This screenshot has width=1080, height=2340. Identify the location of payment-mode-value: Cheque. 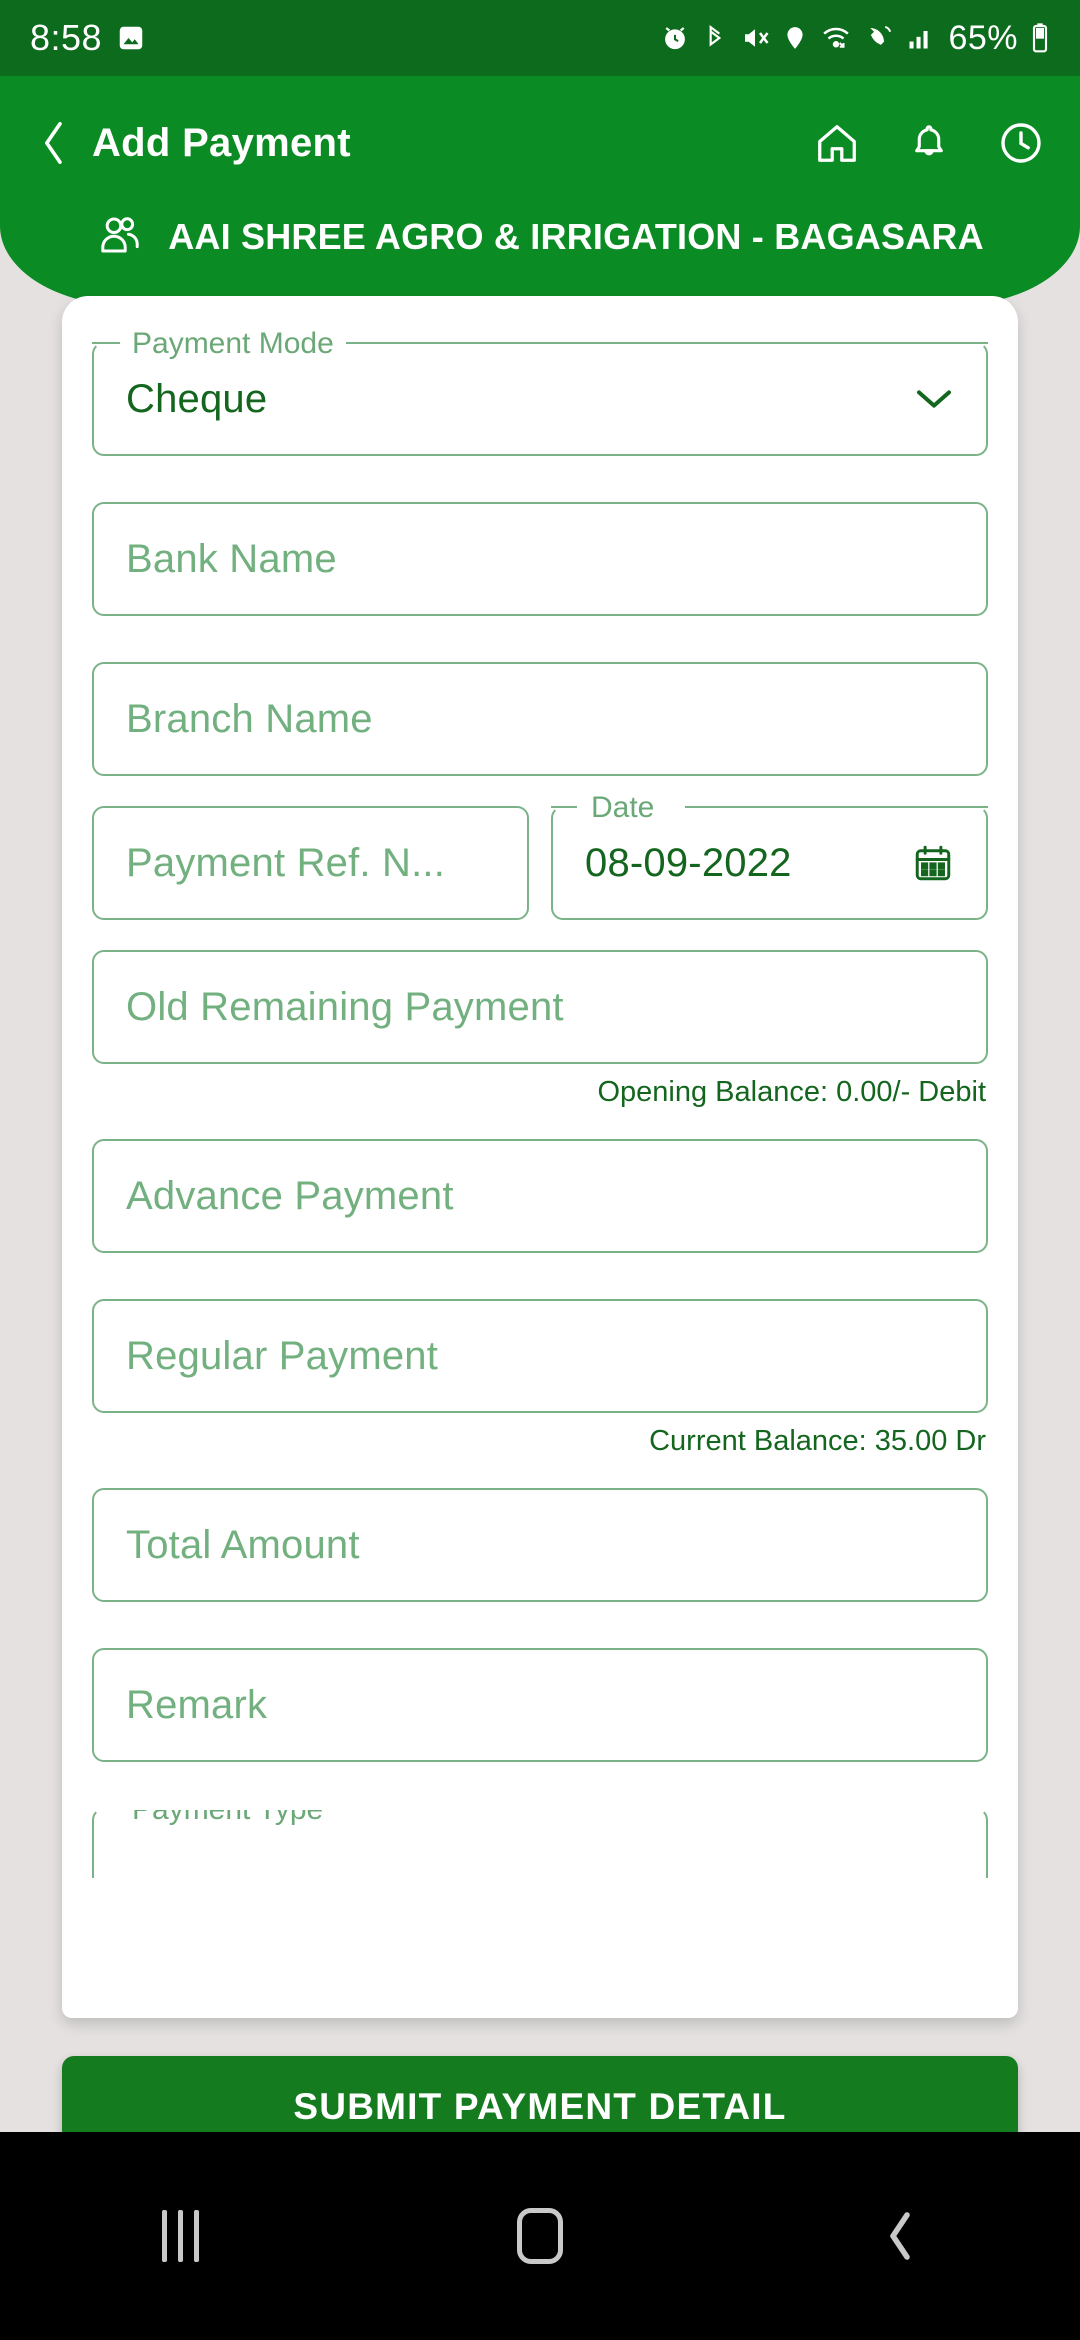
(197, 398).